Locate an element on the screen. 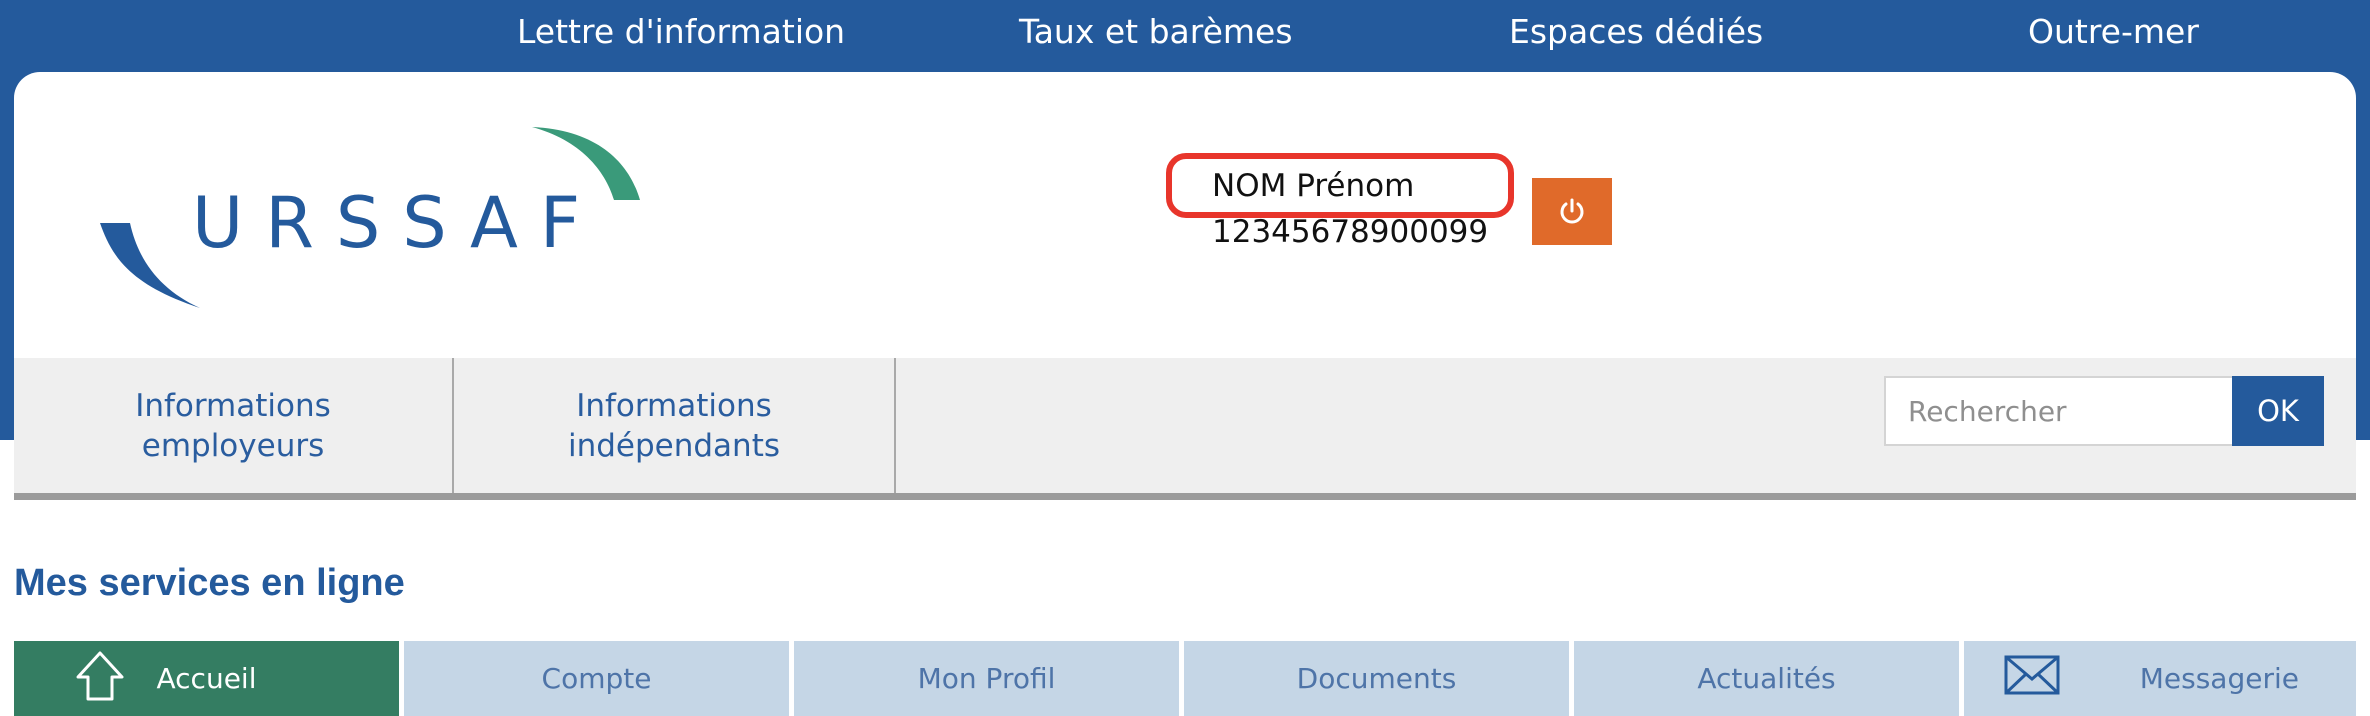 The image size is (2370, 716). tab-label: Documents is located at coordinates (1376, 678).